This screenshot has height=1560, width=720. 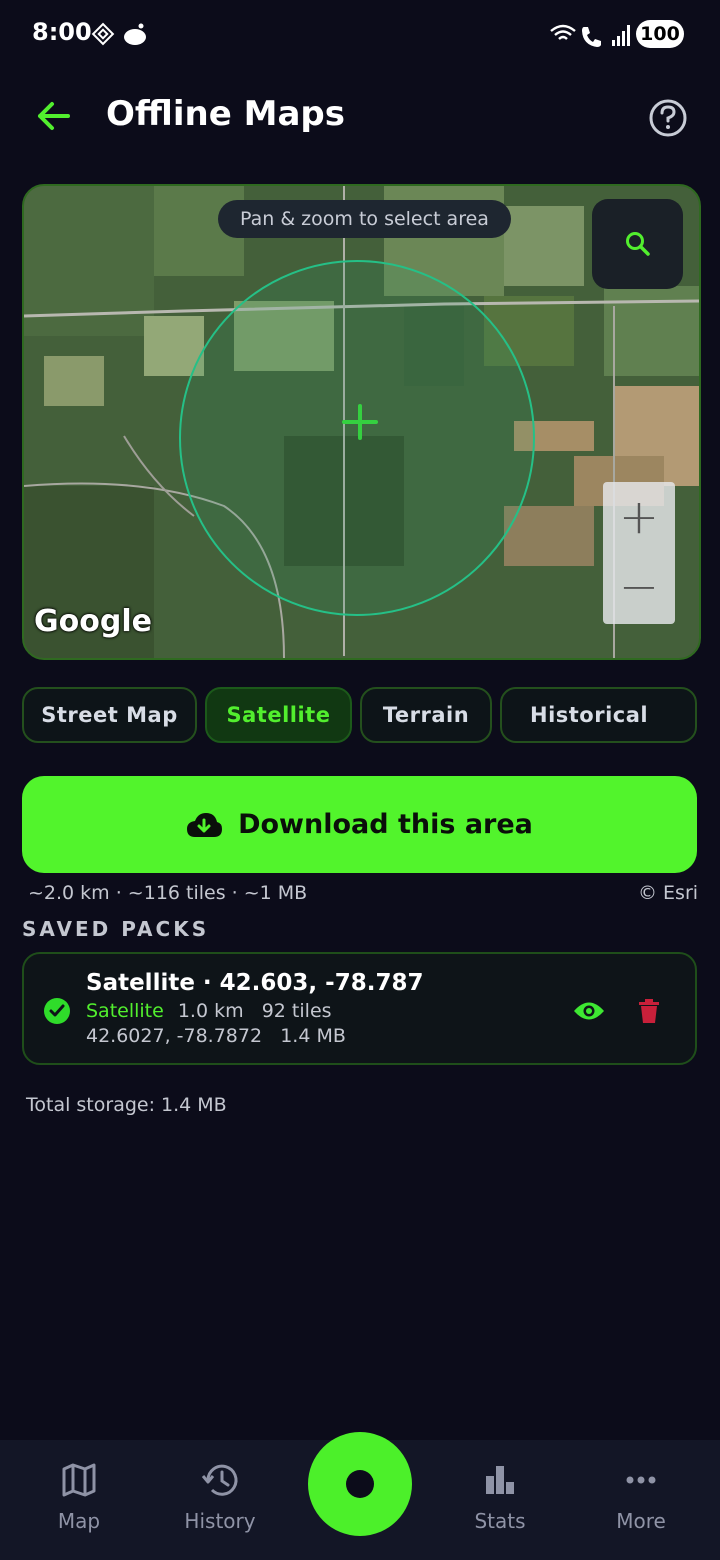 I want to click on signal-icon, so click(x=621, y=35).